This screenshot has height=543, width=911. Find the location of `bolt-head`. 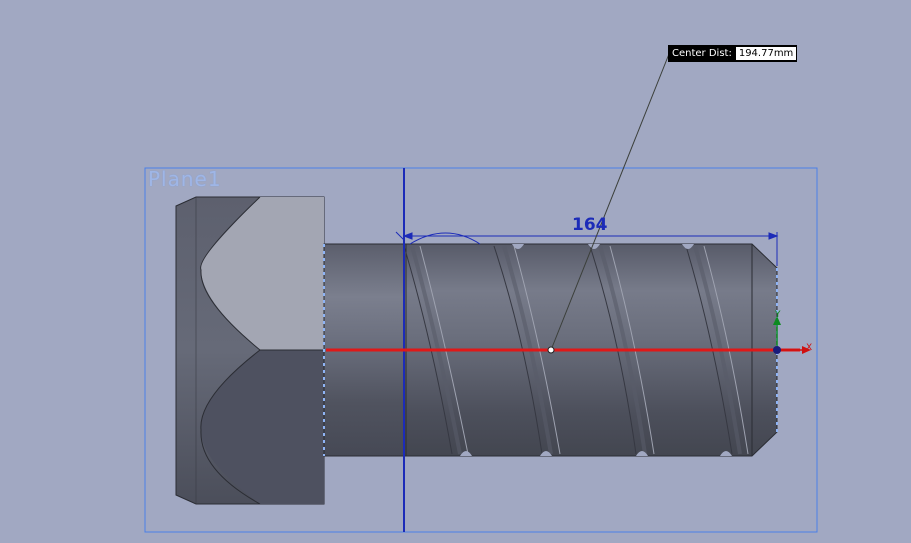

bolt-head is located at coordinates (250, 350).